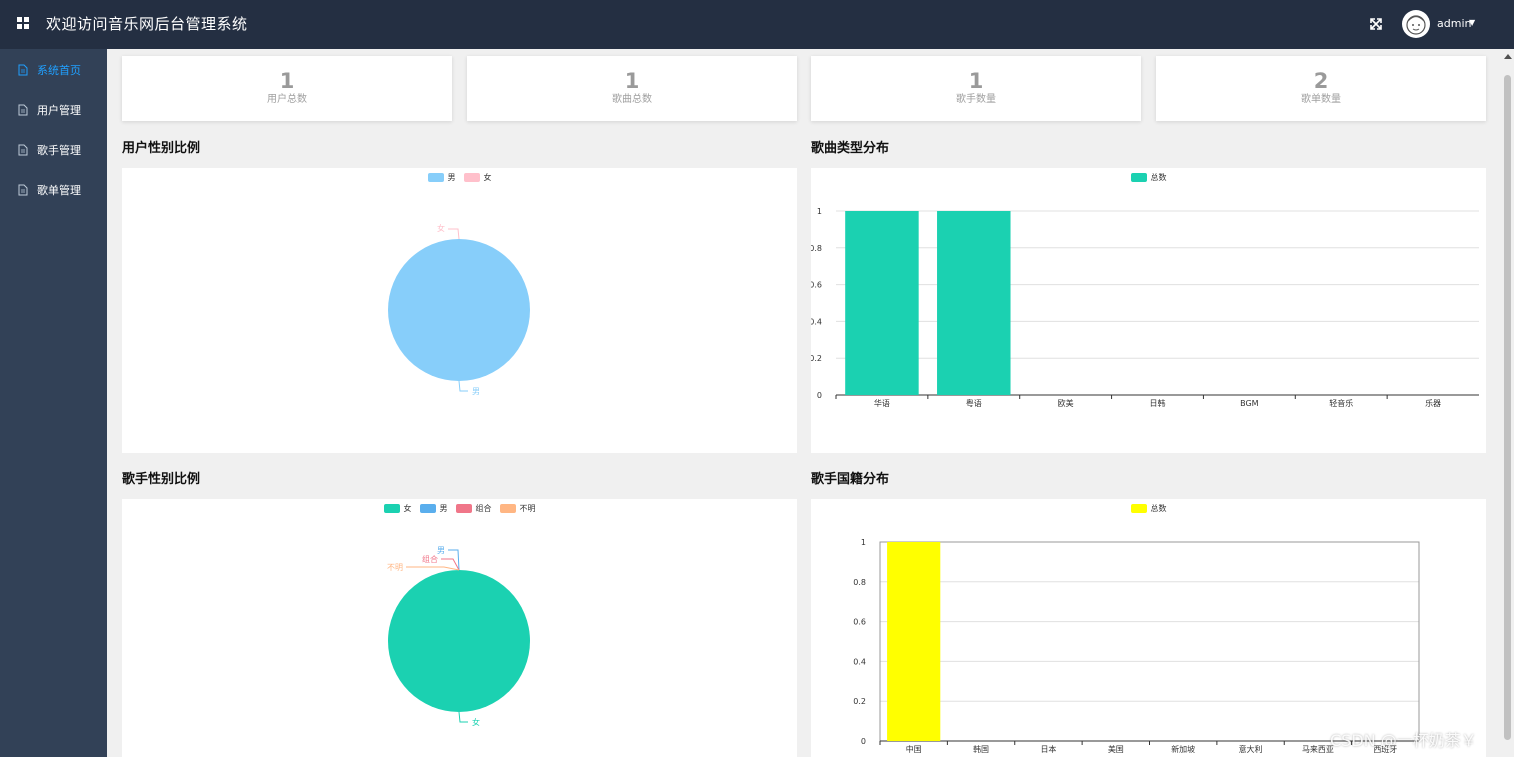 The width and height of the screenshot is (1514, 757). Describe the element at coordinates (757, 24) in the screenshot. I see `top-header: 欢迎访问音乐网后台管理系统 admin ▼` at that location.